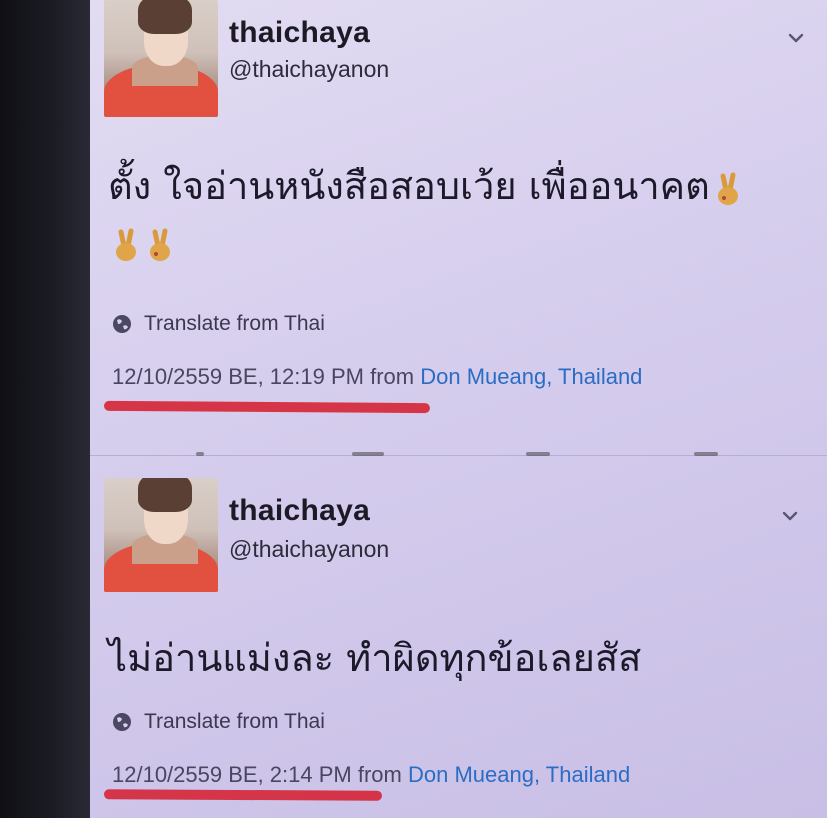 The width and height of the screenshot is (827, 818). I want to click on monitor-bezel, so click(45, 409).